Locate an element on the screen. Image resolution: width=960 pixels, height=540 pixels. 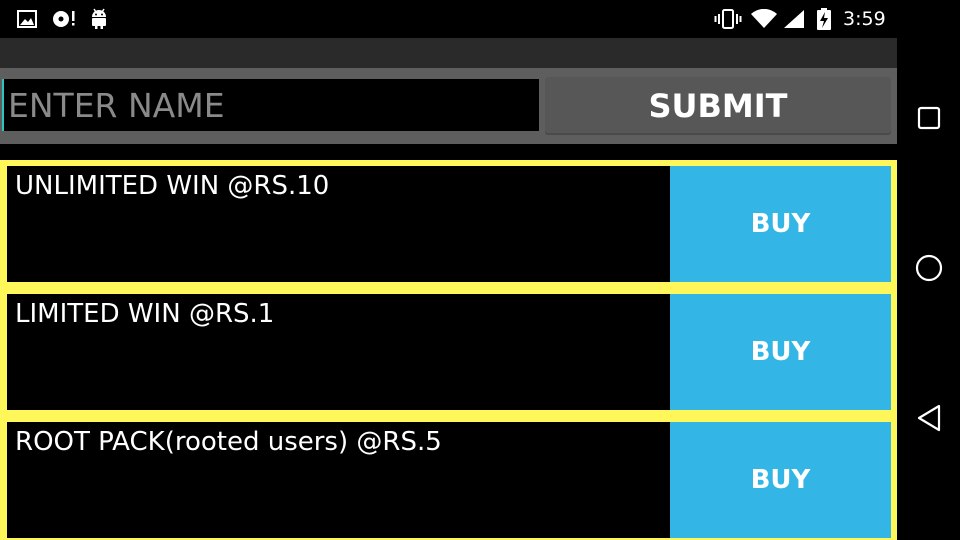
android-icon is located at coordinates (99, 19).